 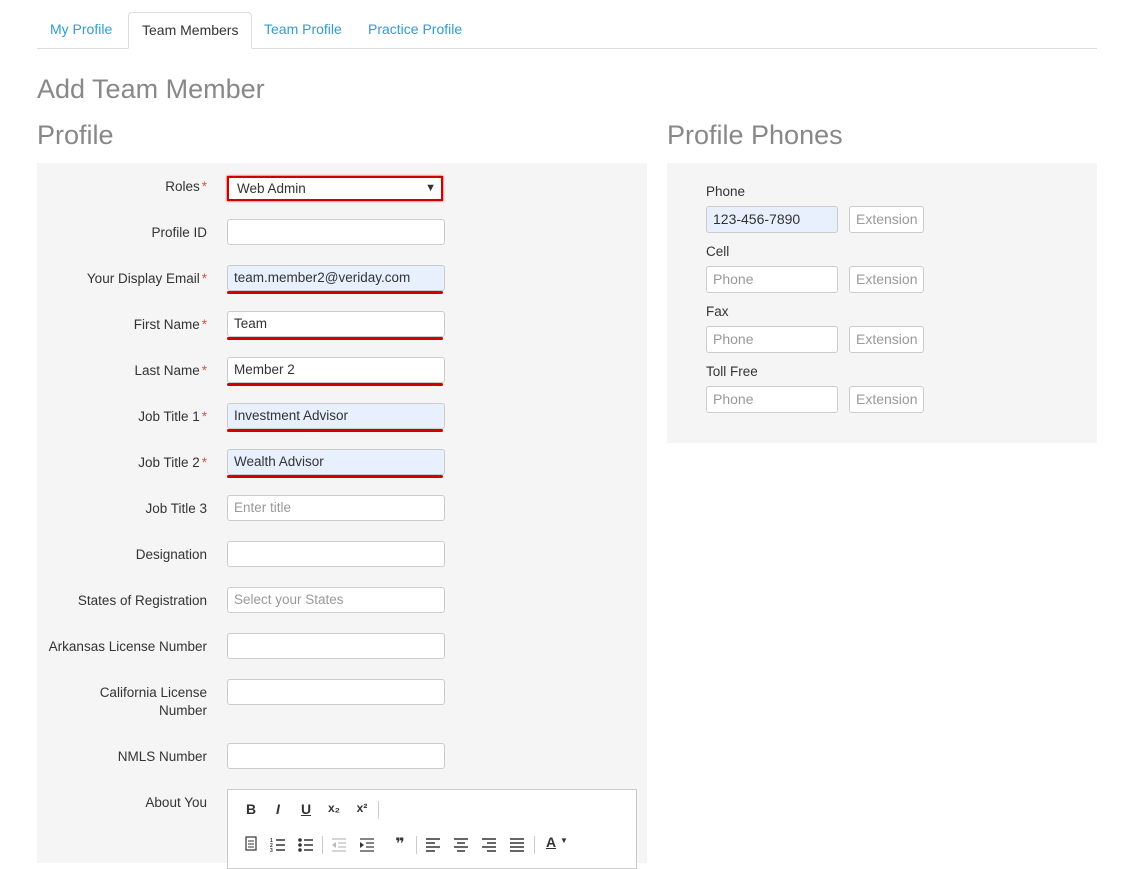 I want to click on arkansas-license-label: Arkansas License Number, so click(x=127, y=646).